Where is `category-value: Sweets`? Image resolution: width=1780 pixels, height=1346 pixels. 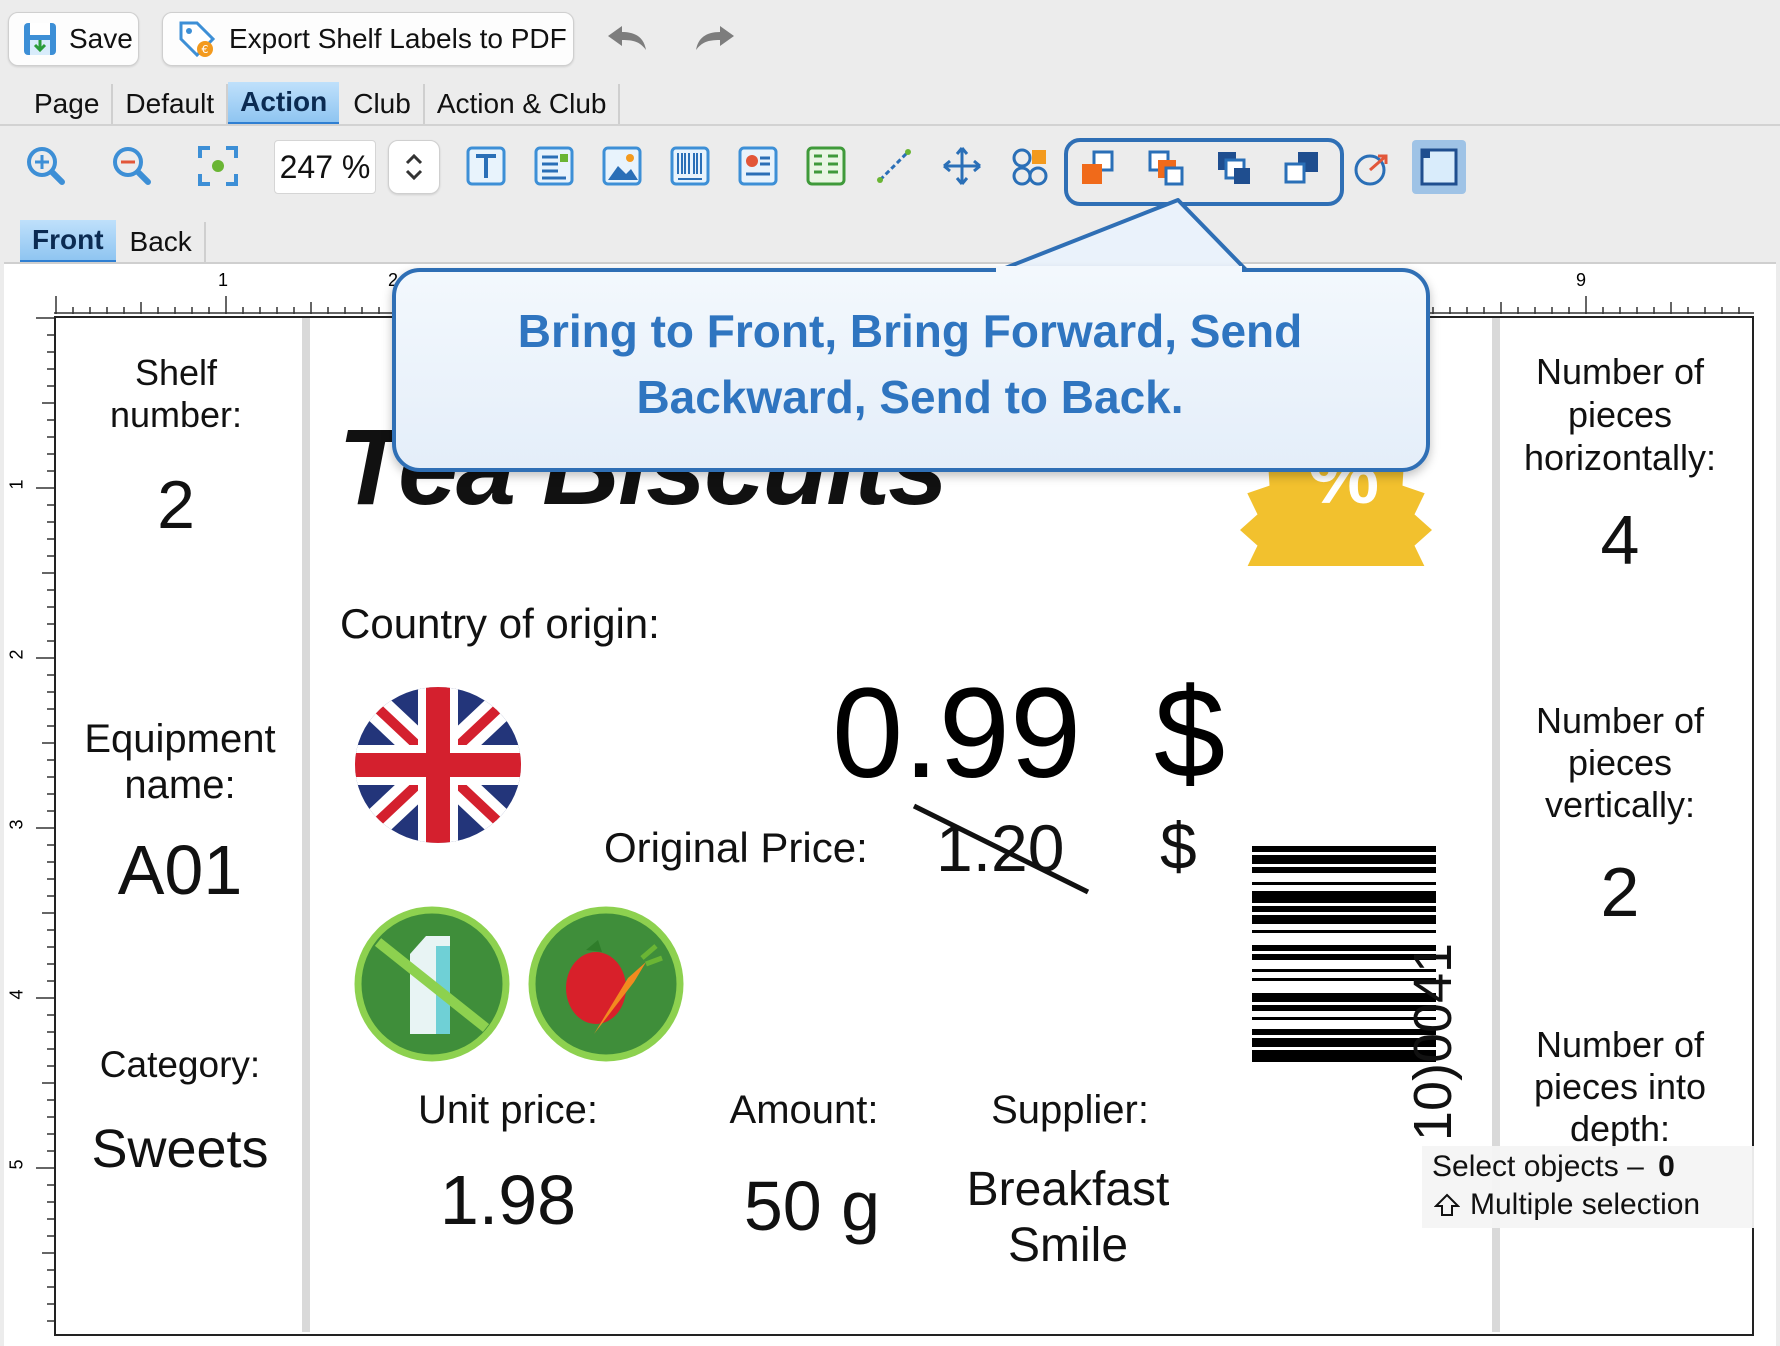 category-value: Sweets is located at coordinates (180, 1149).